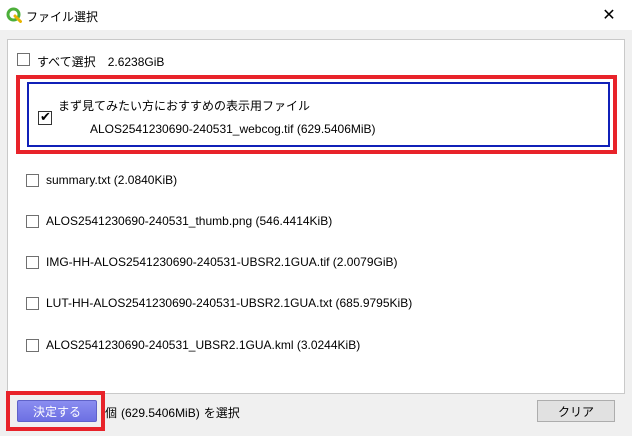  Describe the element at coordinates (14, 15) in the screenshot. I see `qgis-logo-icon` at that location.